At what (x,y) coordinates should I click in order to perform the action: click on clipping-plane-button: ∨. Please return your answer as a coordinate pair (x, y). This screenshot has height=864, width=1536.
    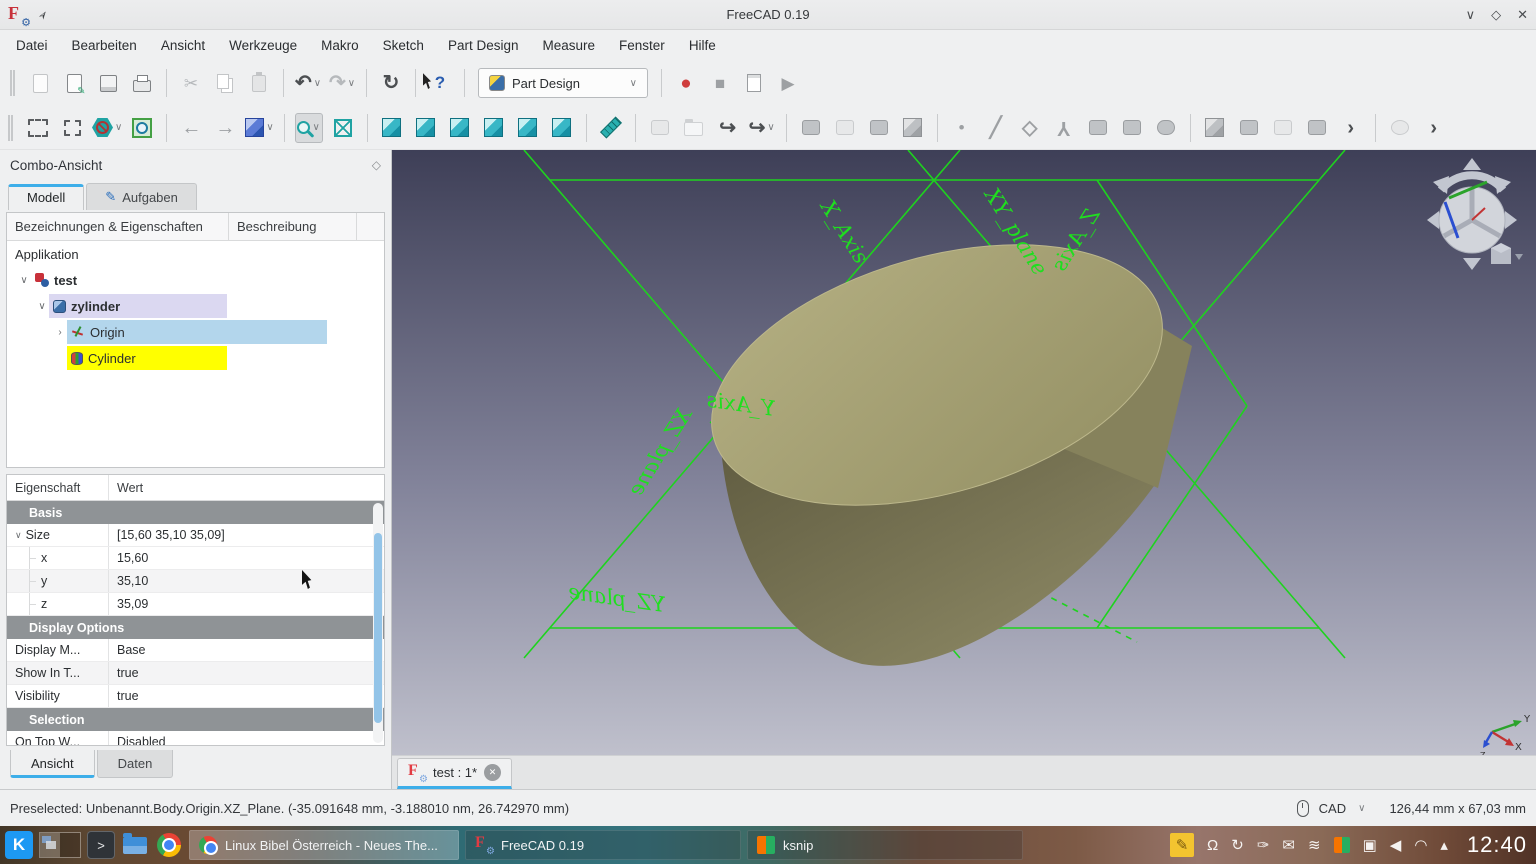
    Looking at the image, I should click on (107, 128).